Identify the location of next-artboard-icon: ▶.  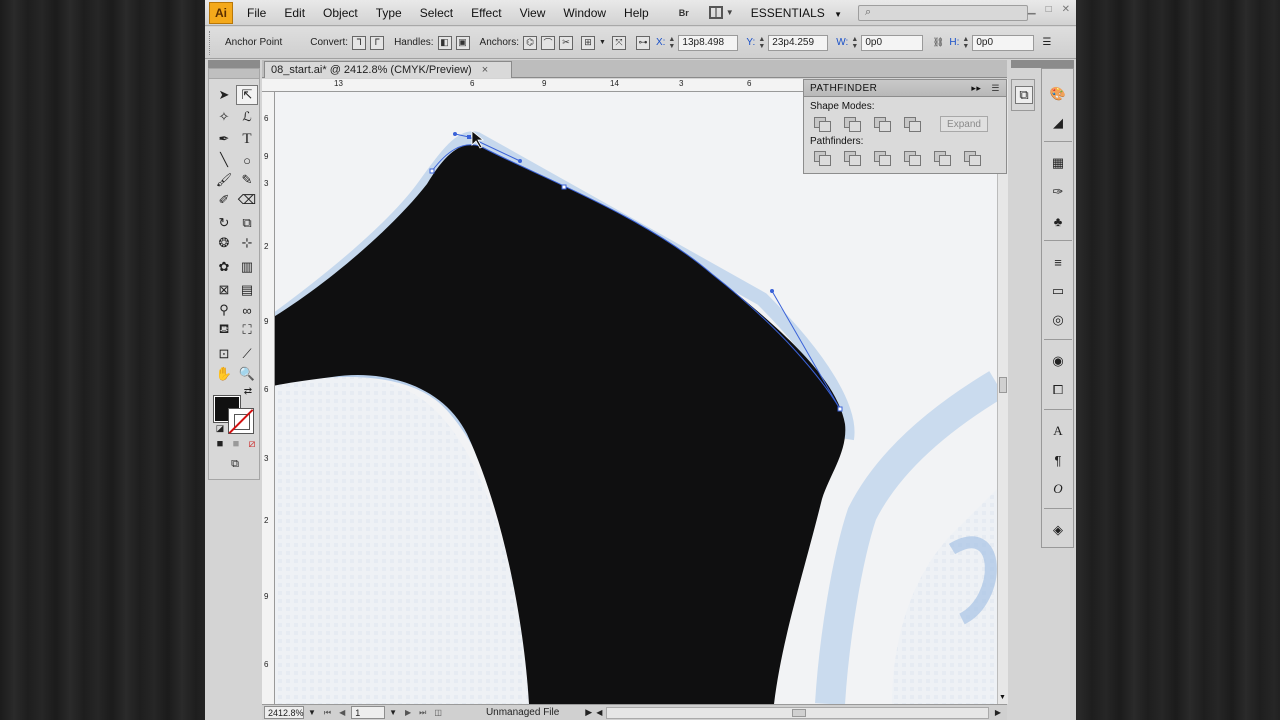
(408, 712).